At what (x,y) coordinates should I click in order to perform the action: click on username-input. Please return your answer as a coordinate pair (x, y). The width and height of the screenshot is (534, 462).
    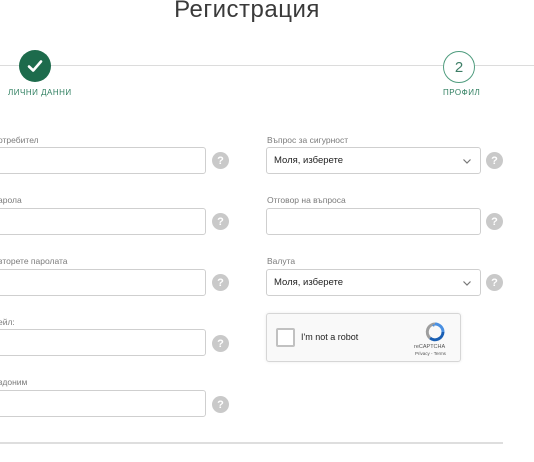
    Looking at the image, I should click on (103, 160).